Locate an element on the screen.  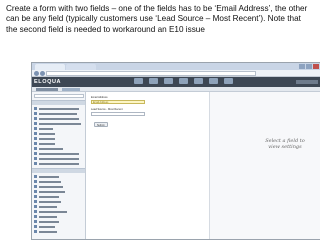
search-input is located at coordinates (59, 96).